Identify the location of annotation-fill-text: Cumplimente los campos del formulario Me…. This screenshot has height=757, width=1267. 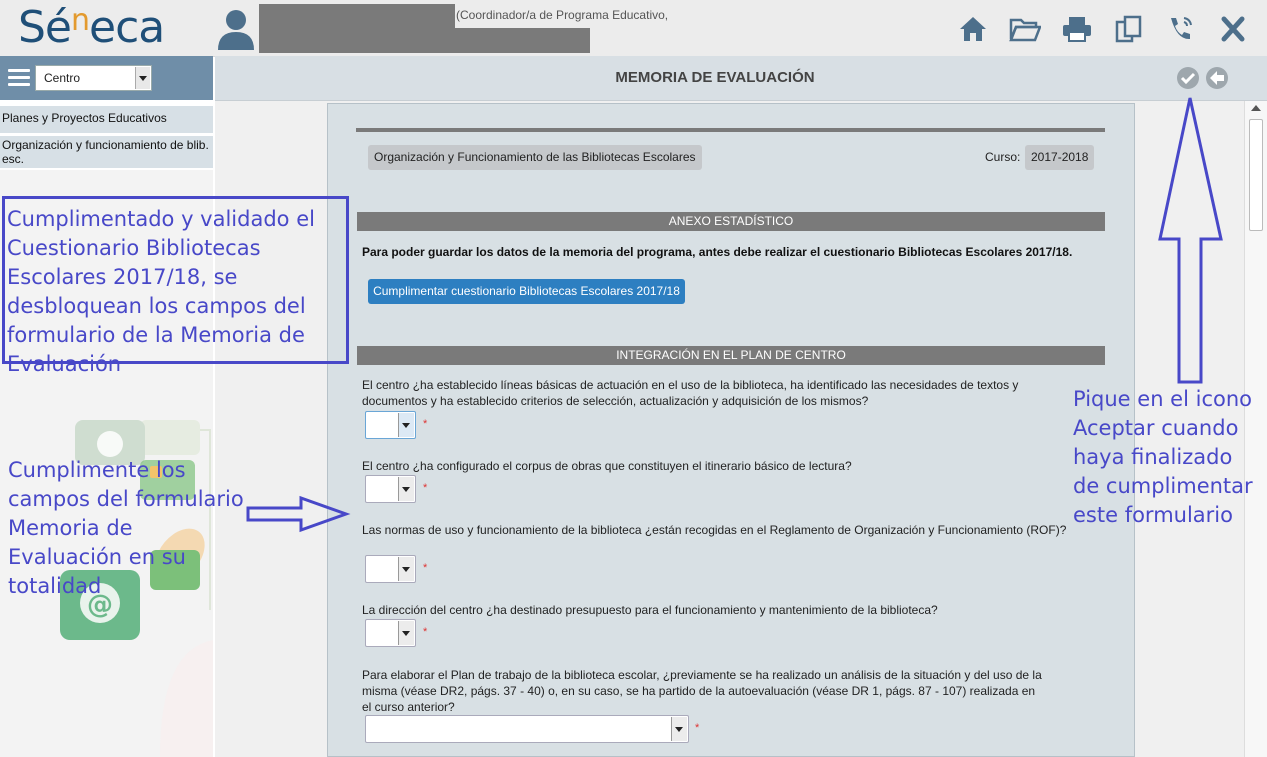
(126, 528).